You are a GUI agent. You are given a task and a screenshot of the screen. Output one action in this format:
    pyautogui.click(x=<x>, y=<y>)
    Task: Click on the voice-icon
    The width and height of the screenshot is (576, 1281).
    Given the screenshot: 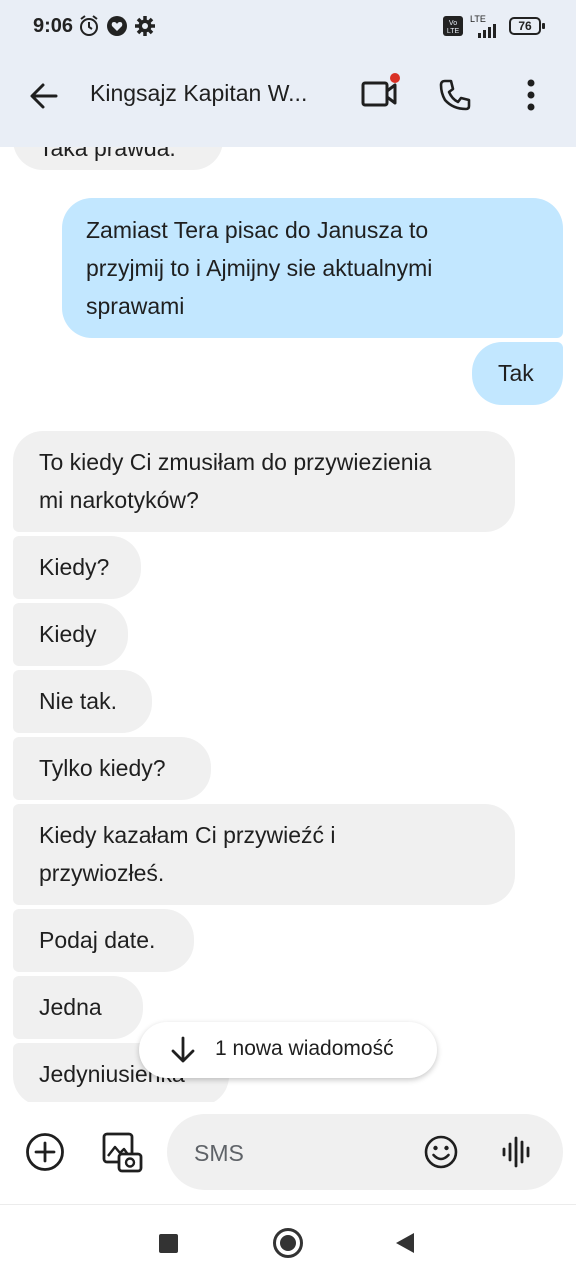 What is the action you would take?
    pyautogui.click(x=517, y=1152)
    